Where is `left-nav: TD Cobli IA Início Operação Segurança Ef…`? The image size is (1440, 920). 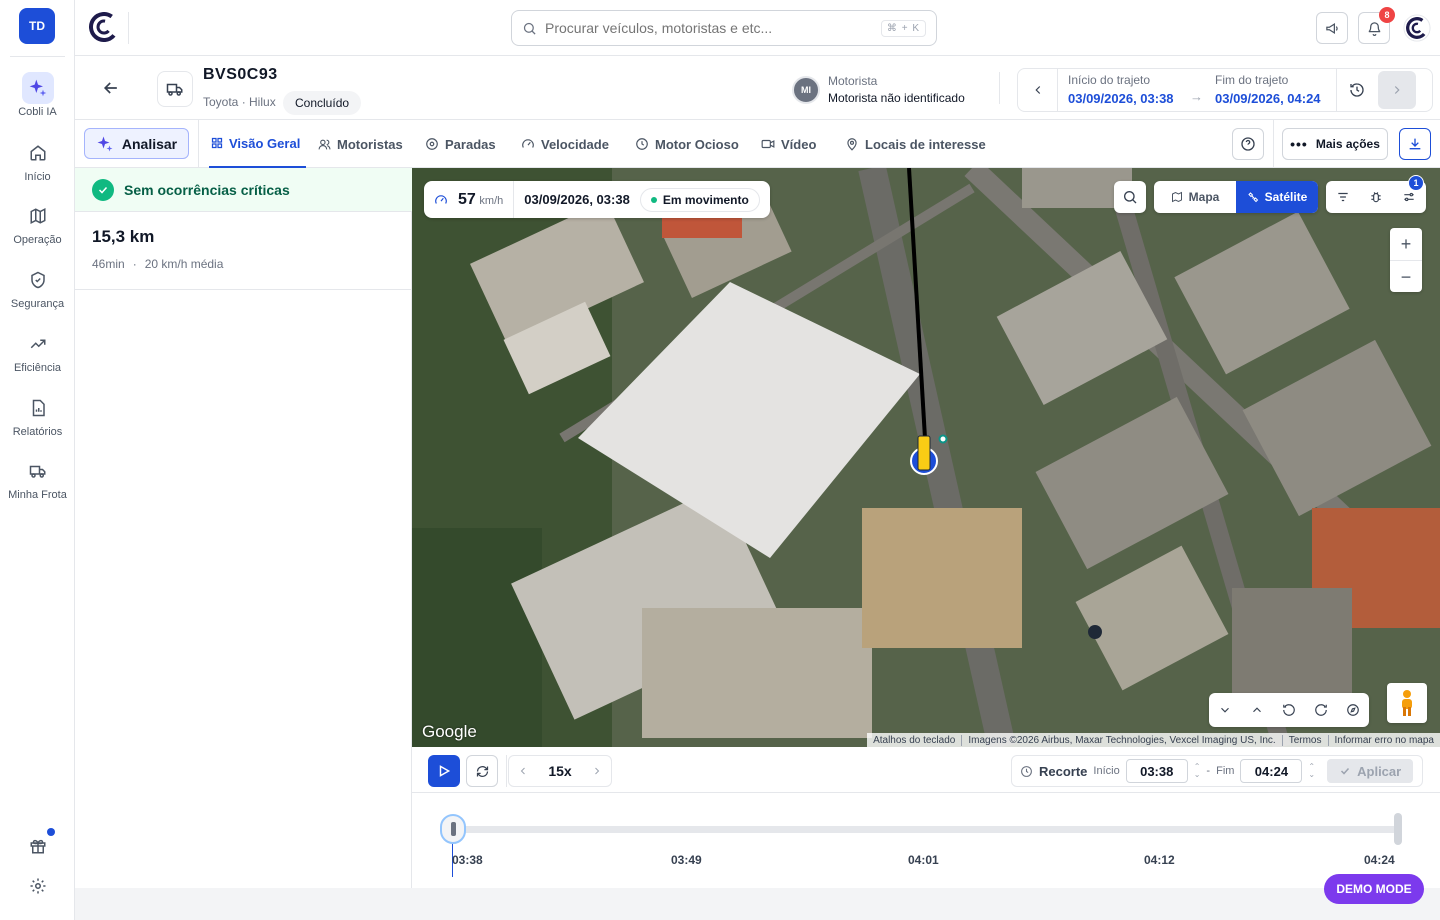 left-nav: TD Cobli IA Início Operação Segurança Ef… is located at coordinates (37, 460).